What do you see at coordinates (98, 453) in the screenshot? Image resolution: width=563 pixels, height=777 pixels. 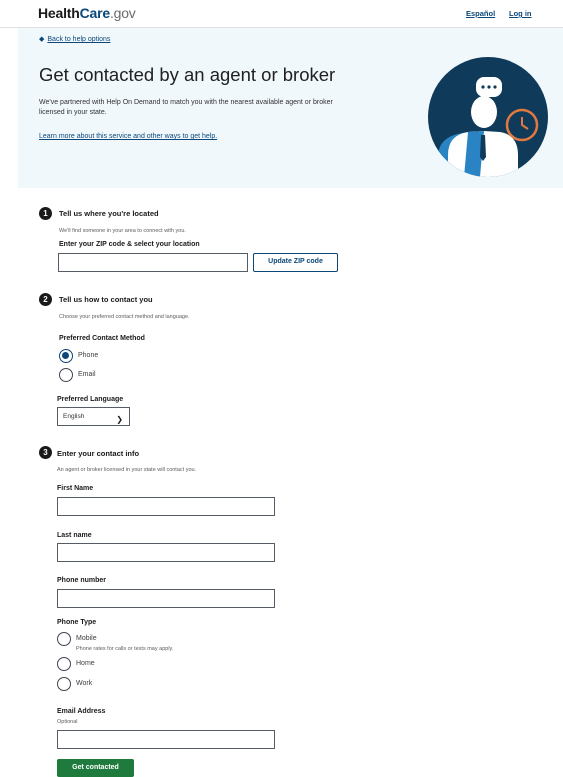 I see `step-3-title: Enter your contact info` at bounding box center [98, 453].